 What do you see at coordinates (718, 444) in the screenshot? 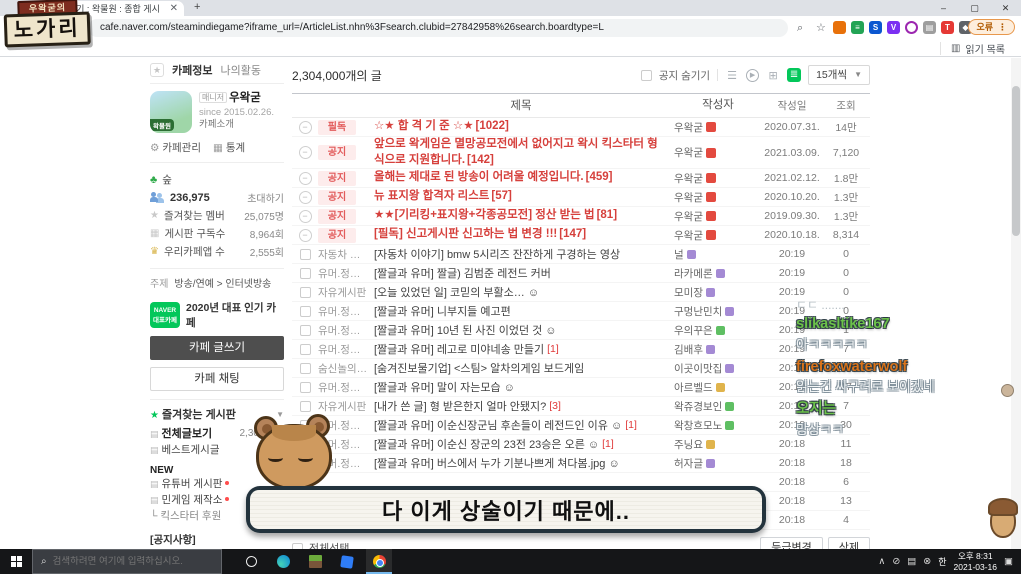
I see `post-author: 주닝요` at bounding box center [718, 444].